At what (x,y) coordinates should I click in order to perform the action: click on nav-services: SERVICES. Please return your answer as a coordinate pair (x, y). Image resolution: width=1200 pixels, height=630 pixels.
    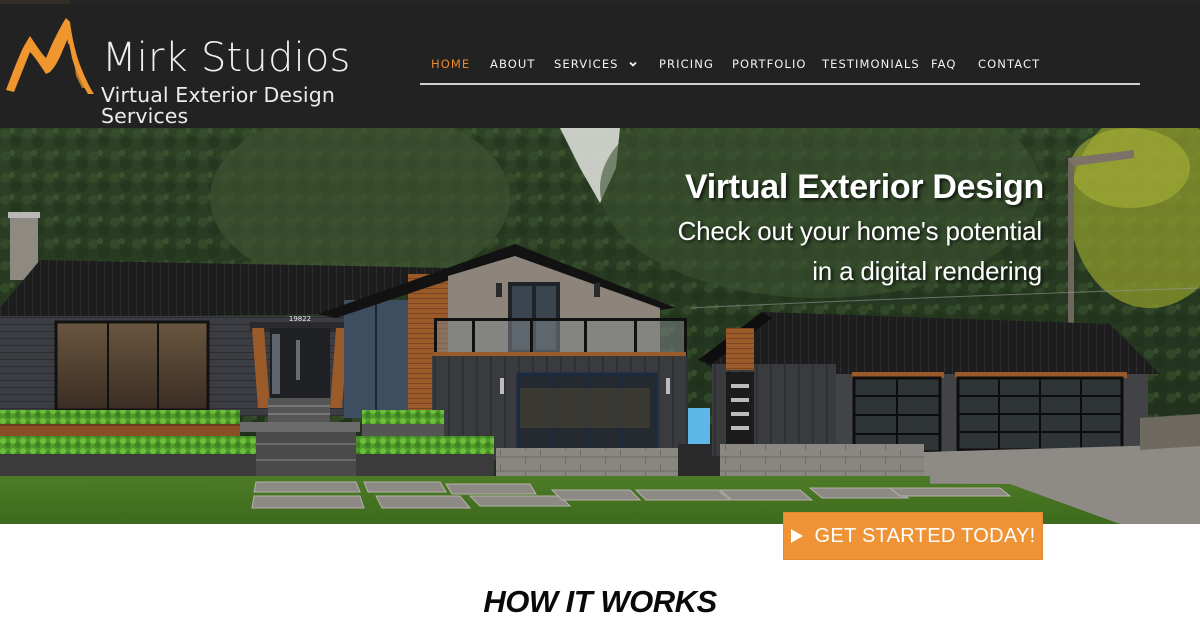
    Looking at the image, I should click on (595, 64).